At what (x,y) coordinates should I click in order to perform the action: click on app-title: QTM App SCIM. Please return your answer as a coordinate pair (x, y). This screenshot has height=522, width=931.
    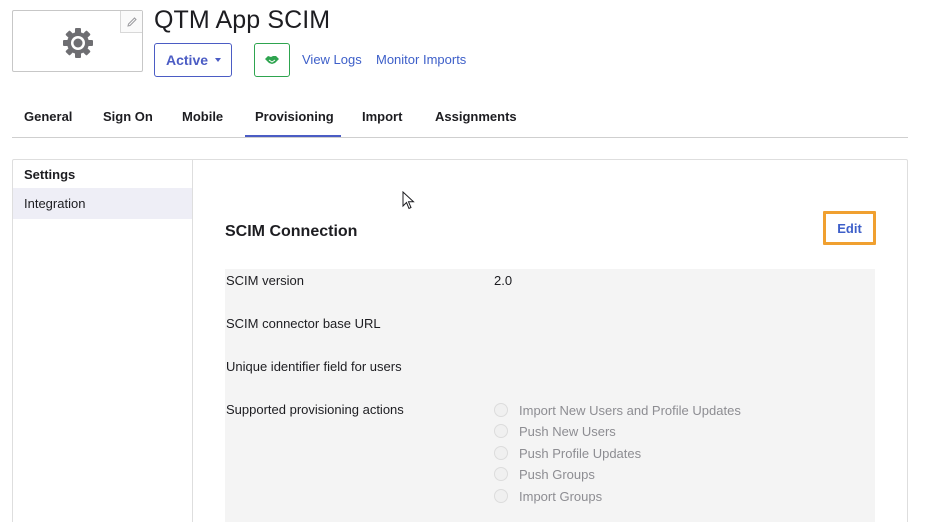
    Looking at the image, I should click on (242, 20).